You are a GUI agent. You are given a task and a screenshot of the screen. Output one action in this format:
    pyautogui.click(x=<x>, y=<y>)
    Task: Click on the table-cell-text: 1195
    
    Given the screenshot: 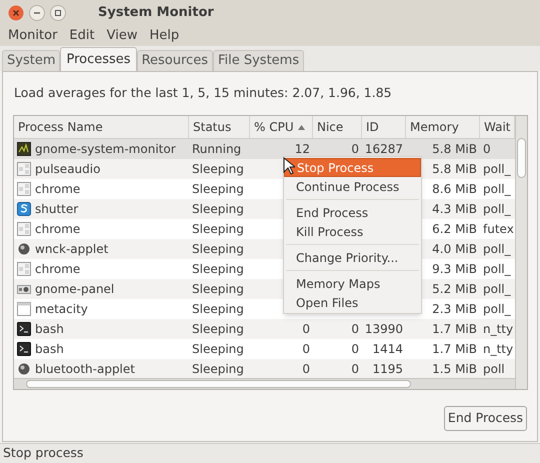 What is the action you would take?
    pyautogui.click(x=387, y=369)
    